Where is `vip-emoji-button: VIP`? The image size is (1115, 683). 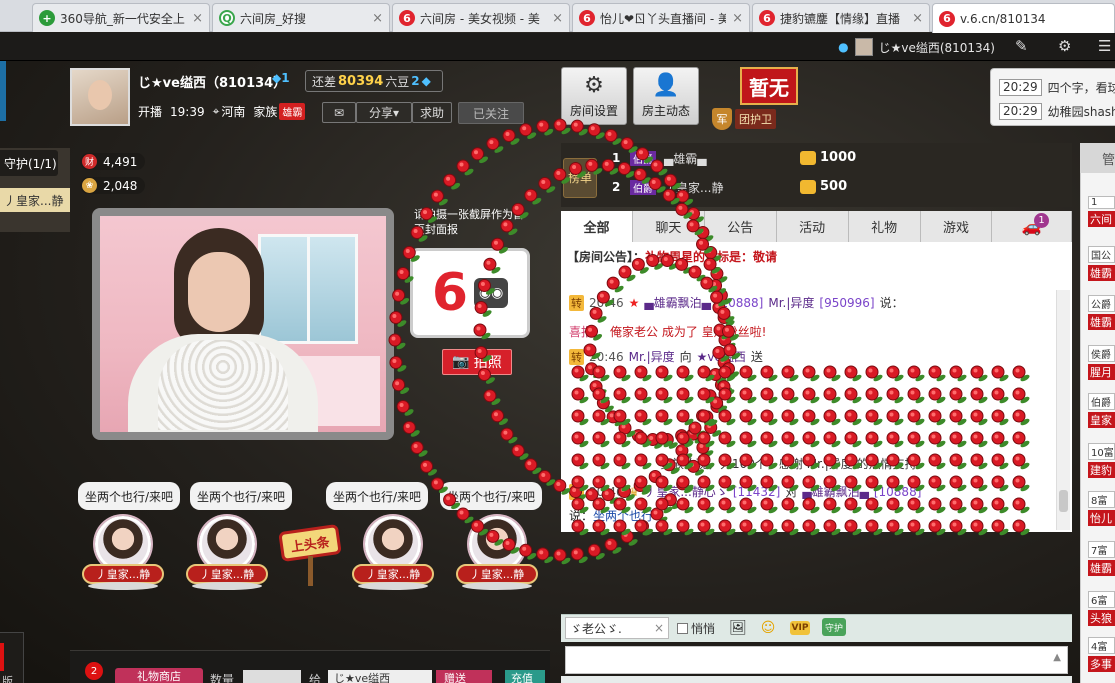
vip-emoji-button: VIP is located at coordinates (800, 628).